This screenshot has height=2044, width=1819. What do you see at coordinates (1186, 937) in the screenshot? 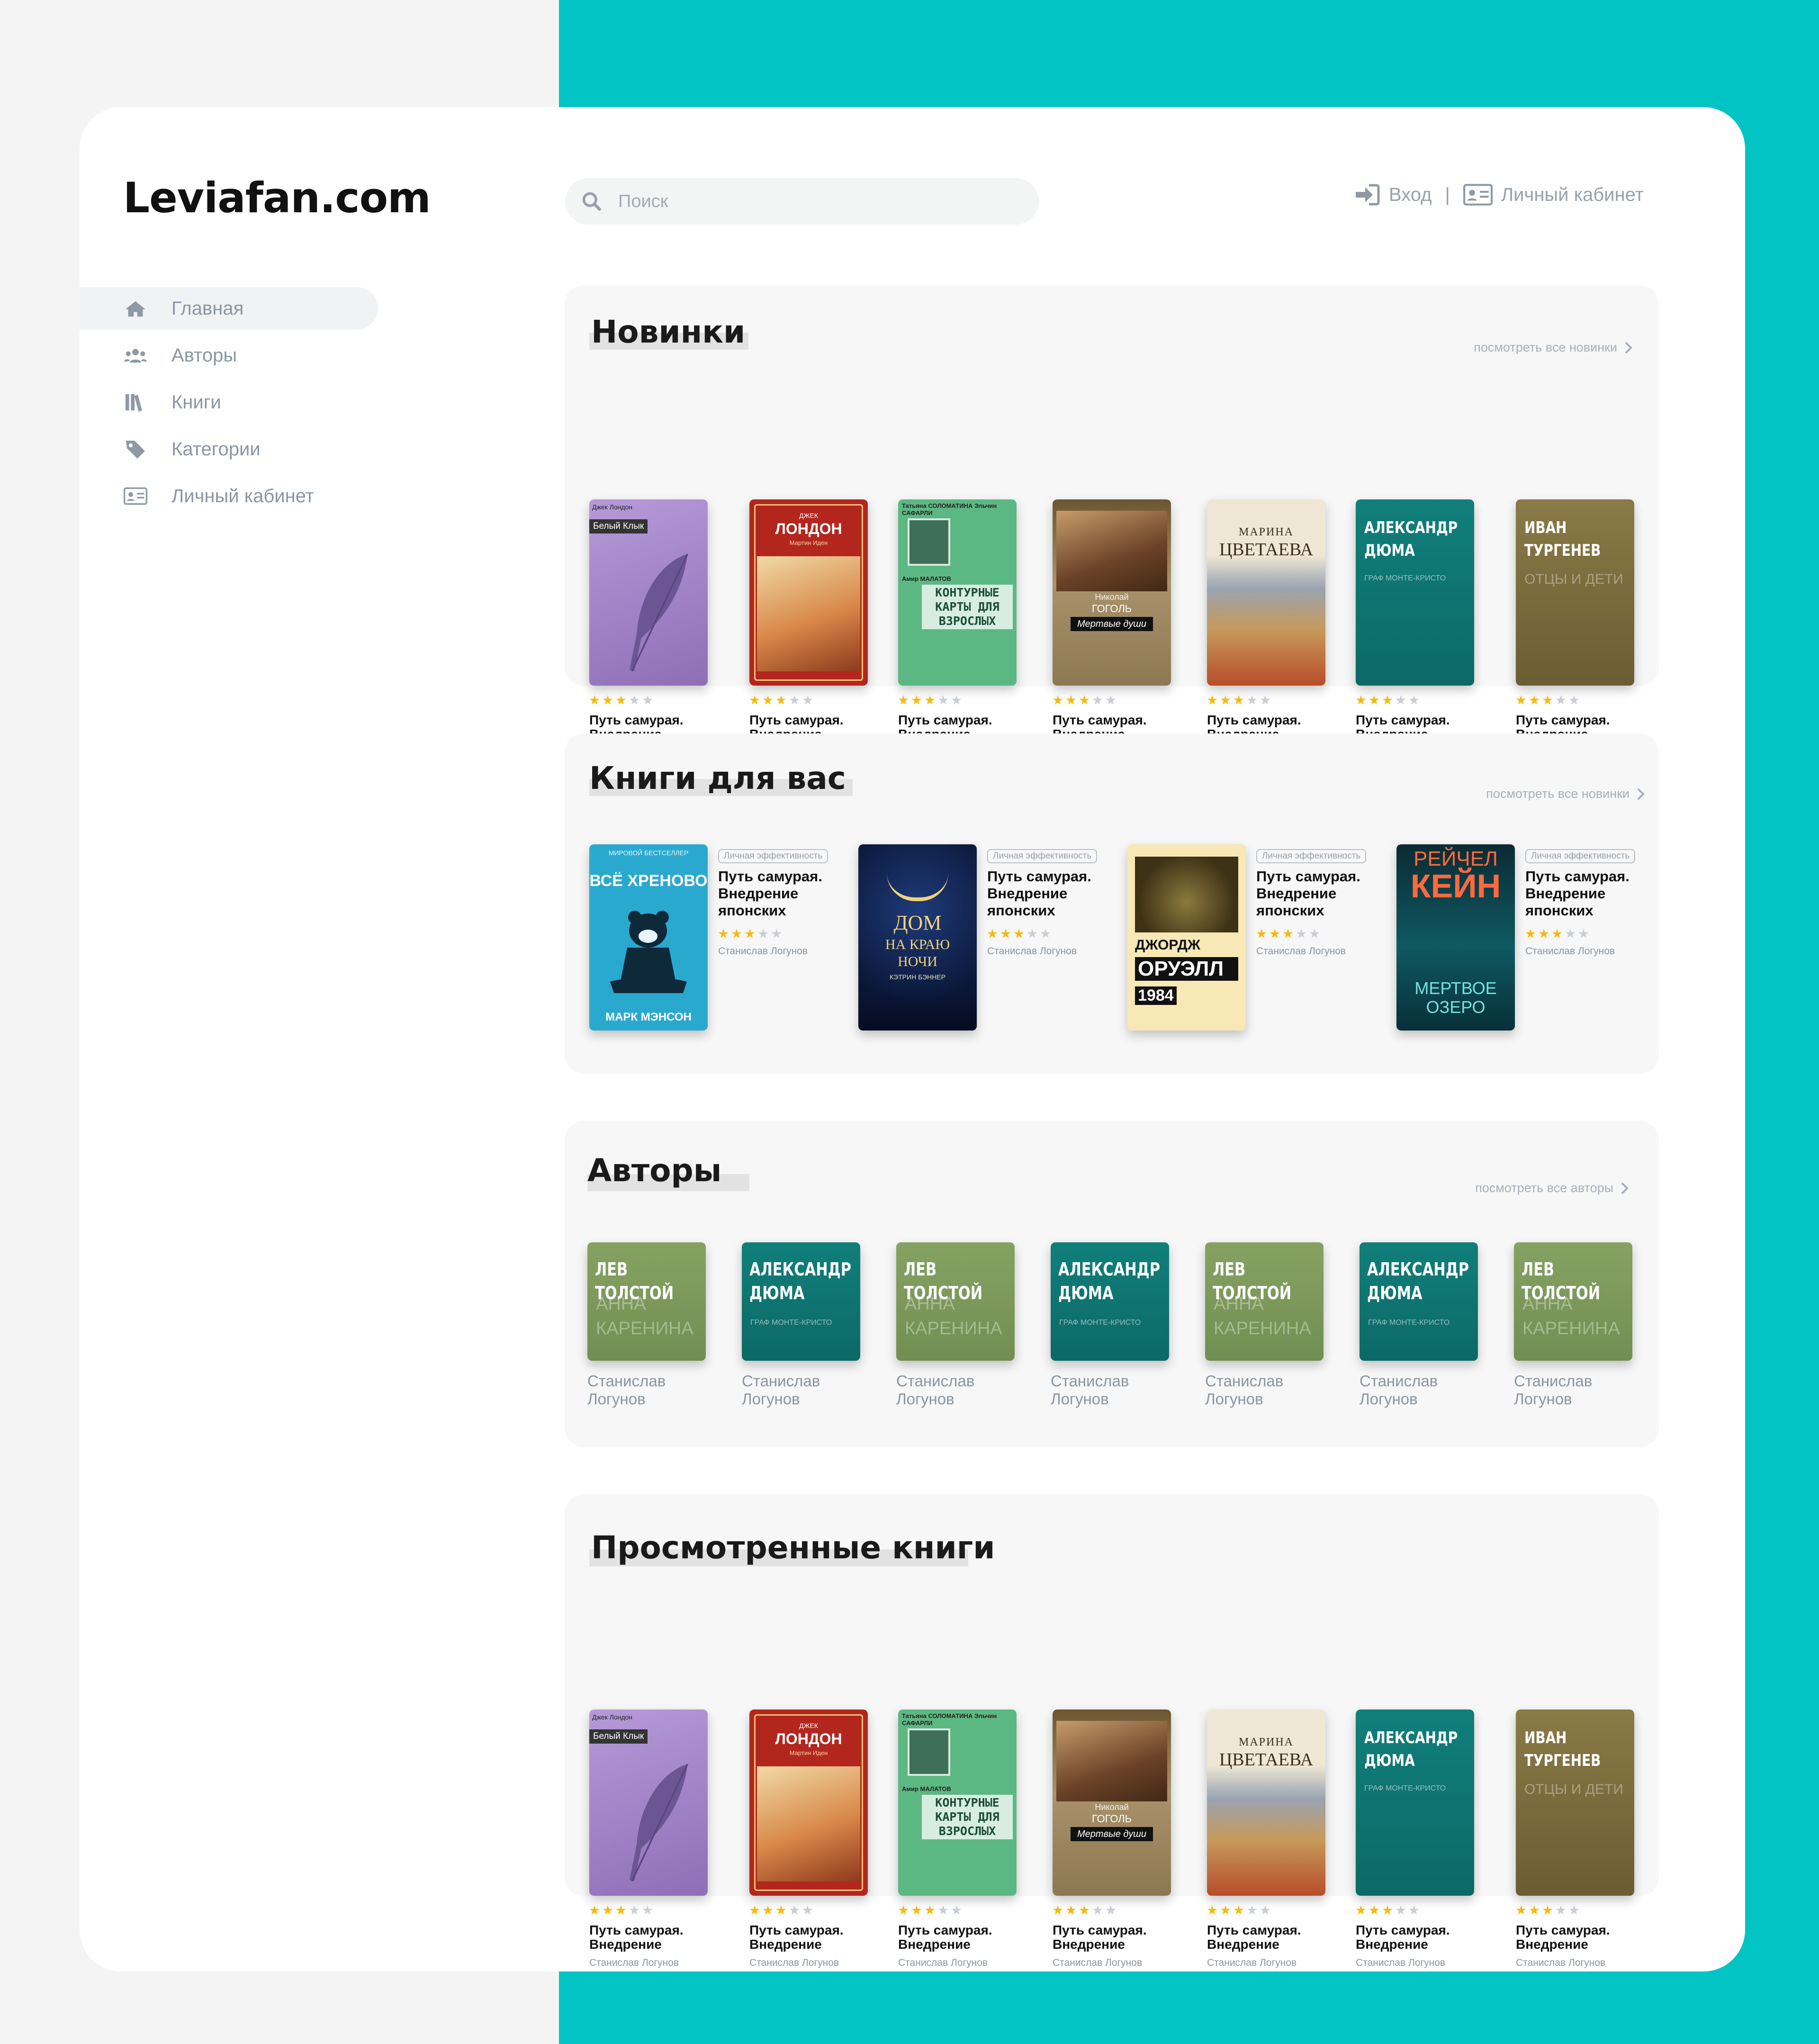
I see `book-cover: ДЖОРДЖ ОРУЭЛЛ 1984` at bounding box center [1186, 937].